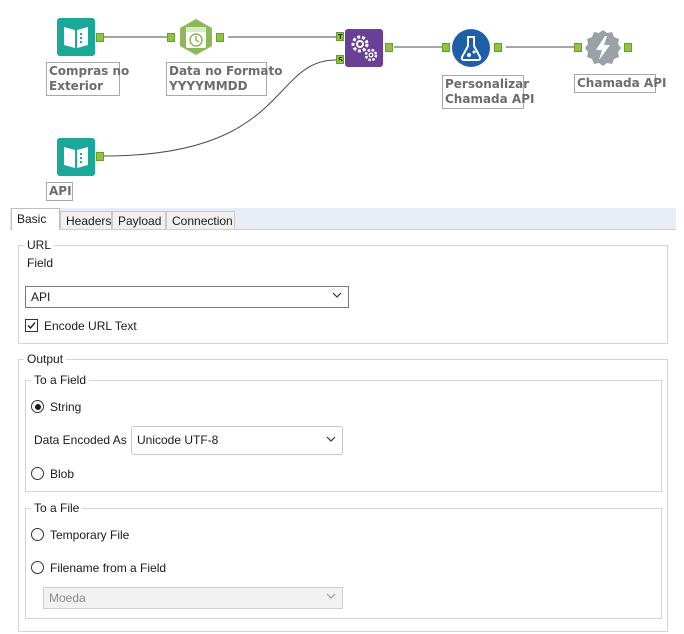 This screenshot has height=634, width=684. I want to click on filename-field-radio, so click(37, 567).